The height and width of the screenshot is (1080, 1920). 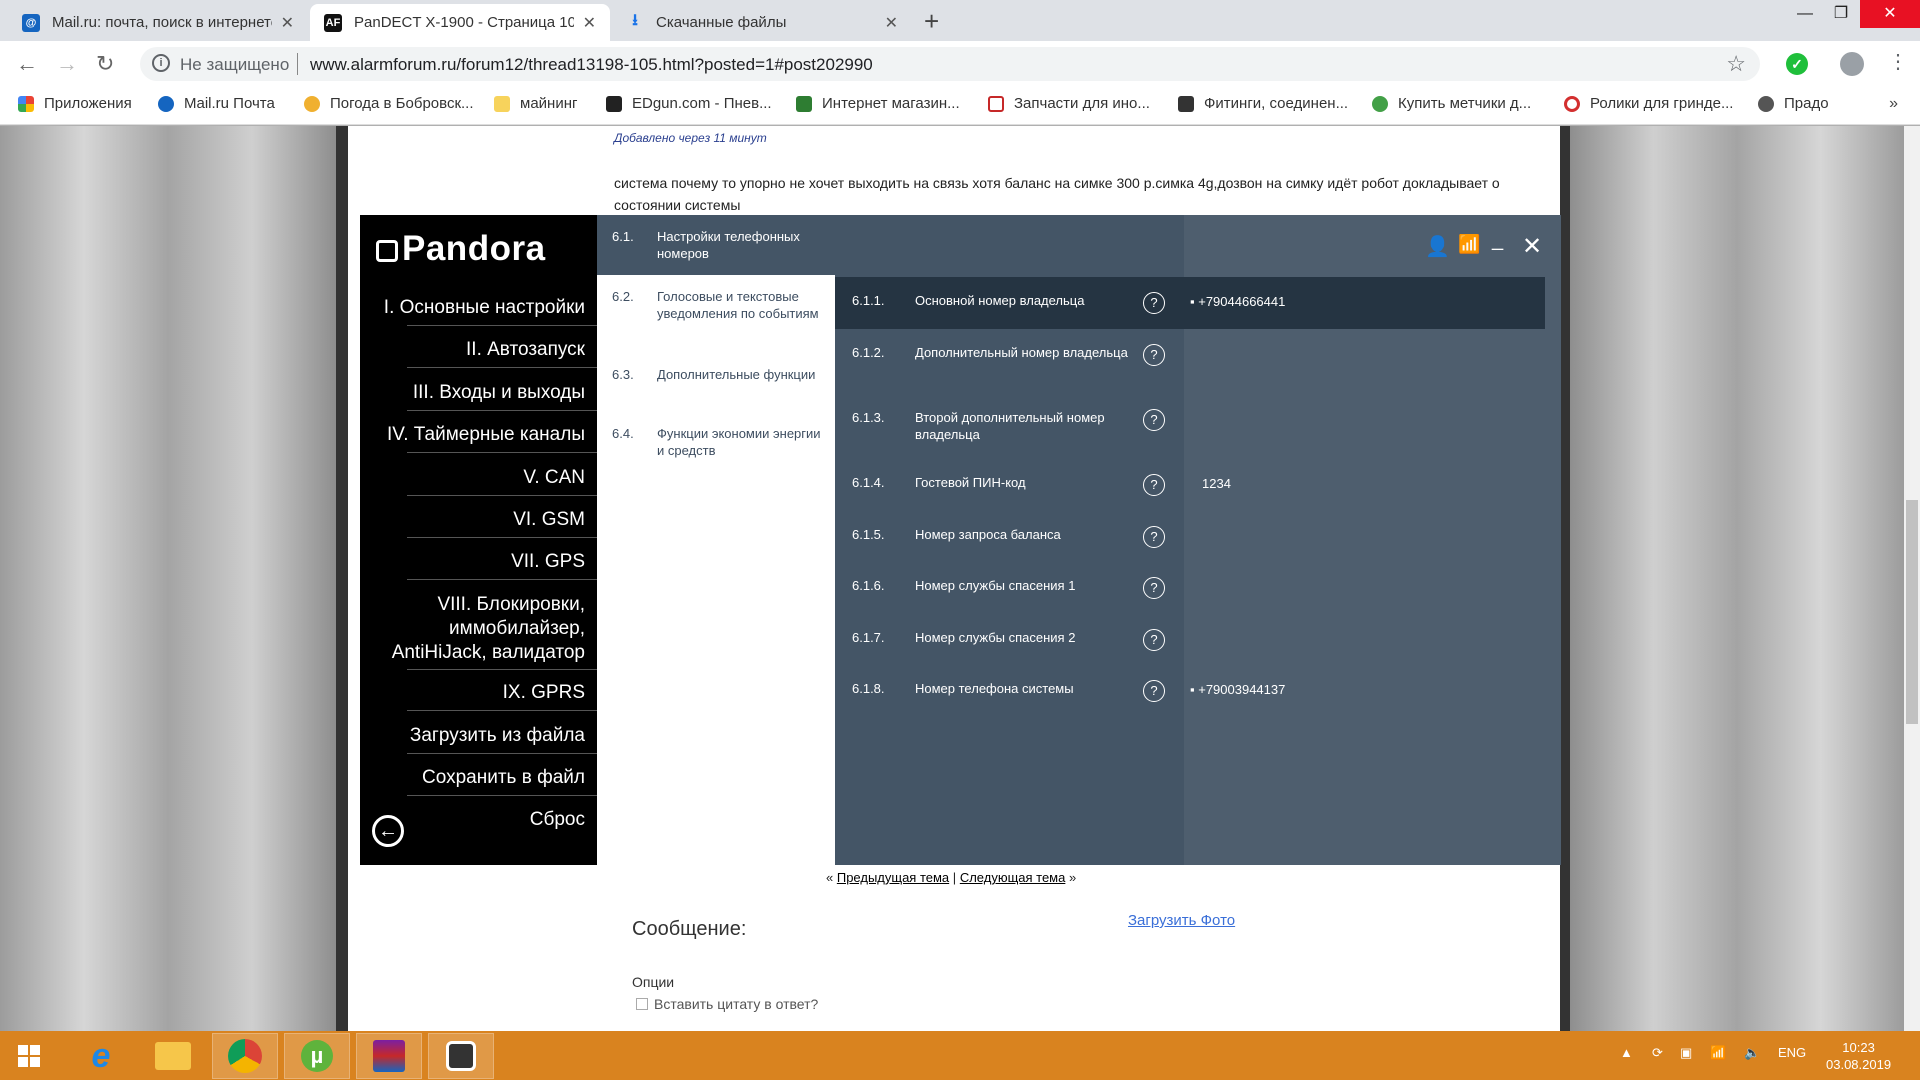 I want to click on logo-text: Pandora, so click(x=474, y=248).